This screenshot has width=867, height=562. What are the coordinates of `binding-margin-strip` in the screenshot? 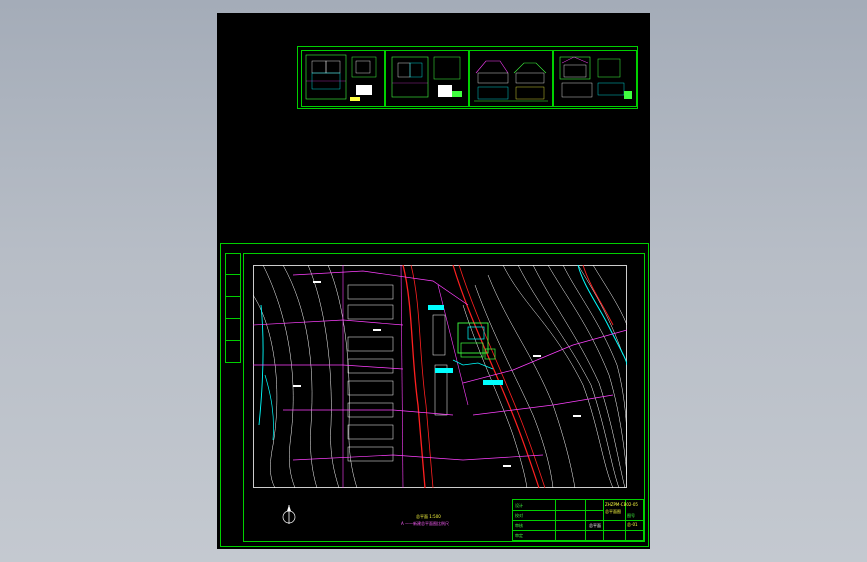 It's located at (233, 308).